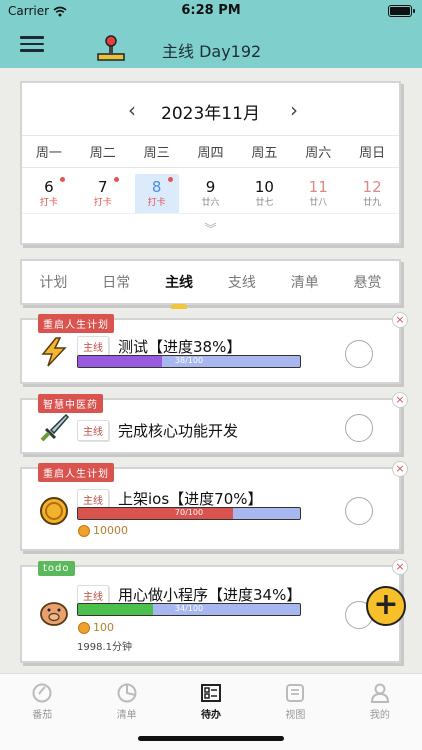 This screenshot has width=422, height=750. What do you see at coordinates (264, 187) in the screenshot?
I see `day-number: 10` at bounding box center [264, 187].